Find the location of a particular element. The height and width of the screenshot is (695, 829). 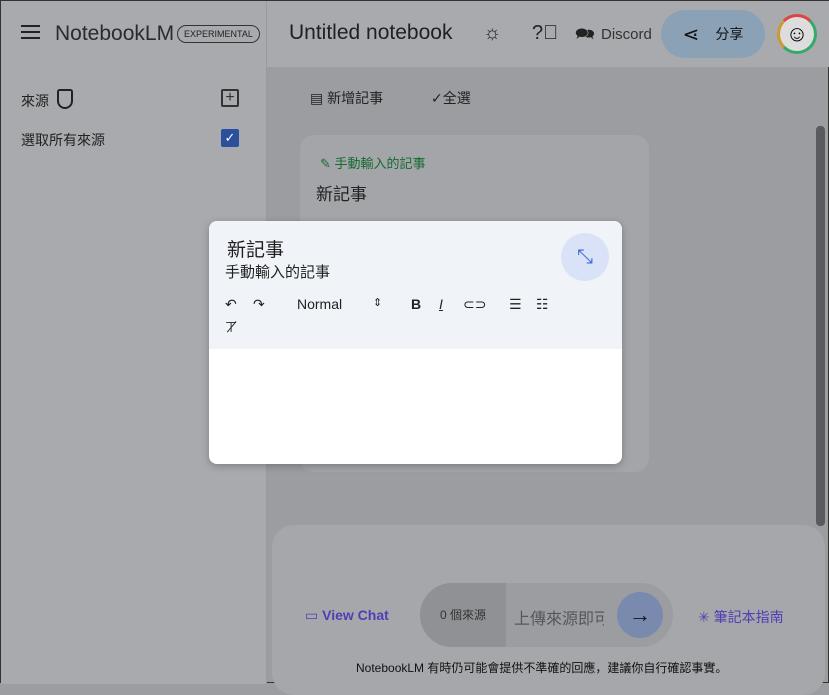

chat-input-bar: 0 個來源 上傳來源即可開始 → is located at coordinates (546, 615).